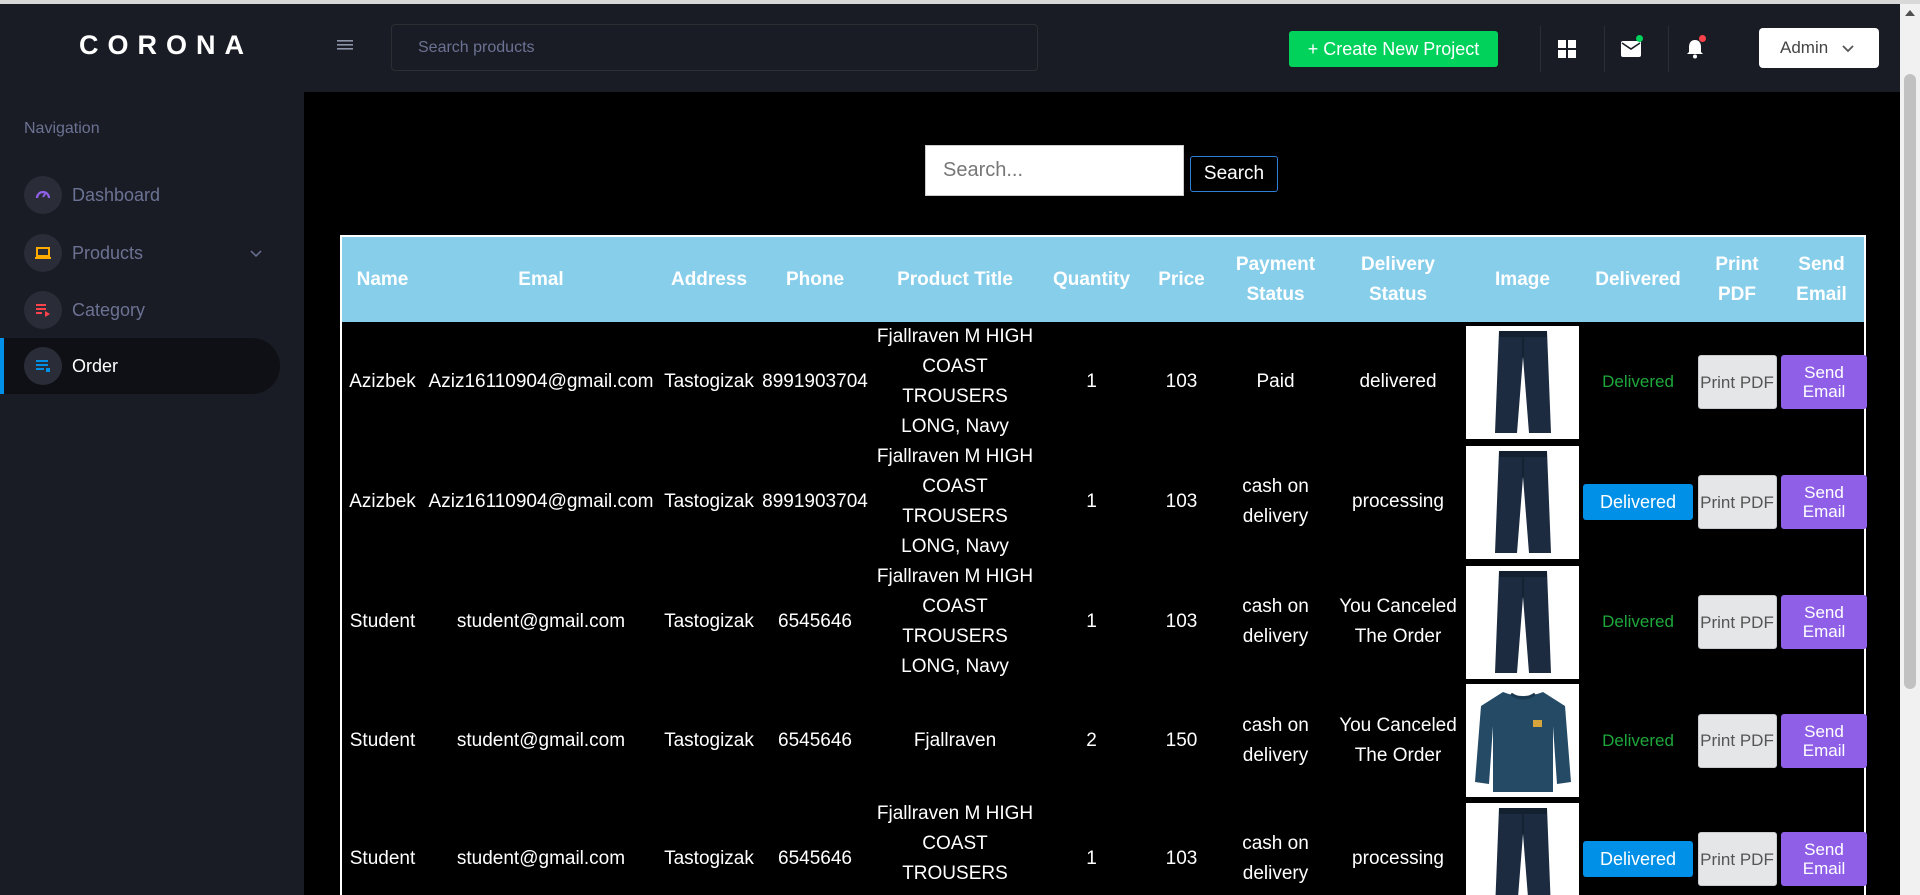  What do you see at coordinates (1275, 381) in the screenshot?
I see `payment-status: Paid` at bounding box center [1275, 381].